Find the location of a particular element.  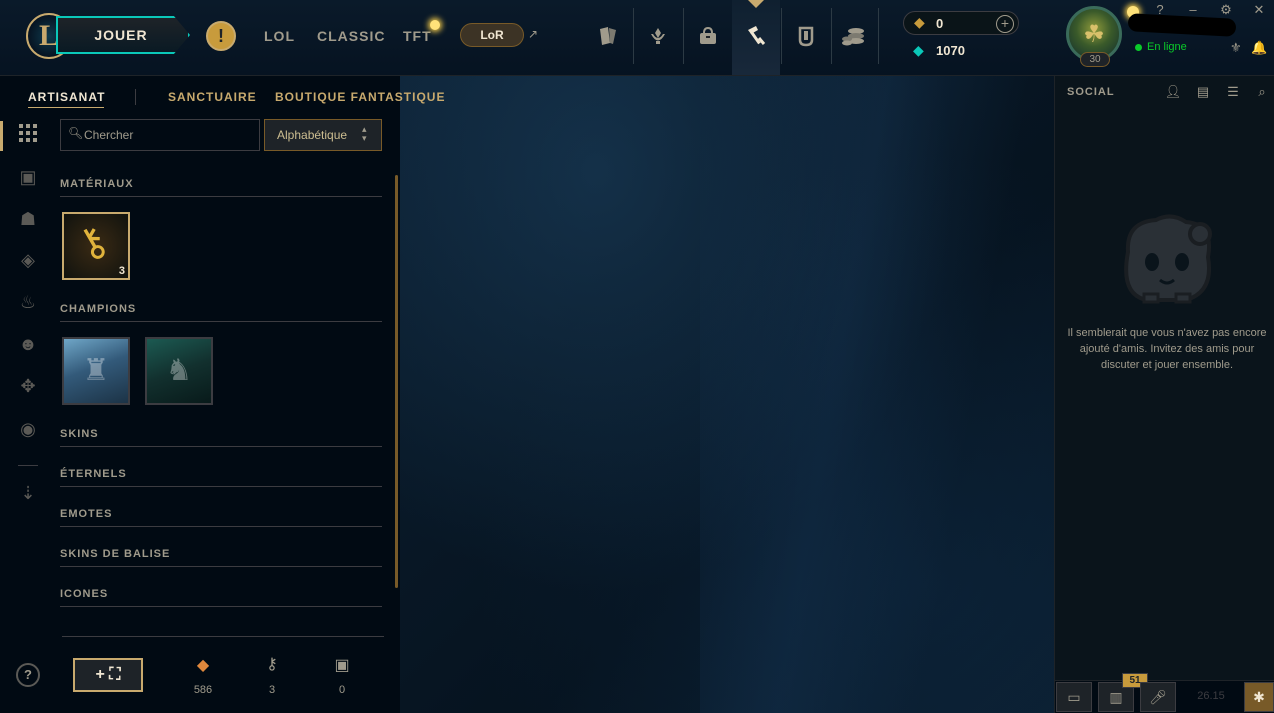

bell-icon: 🔔 is located at coordinates (1259, 48).